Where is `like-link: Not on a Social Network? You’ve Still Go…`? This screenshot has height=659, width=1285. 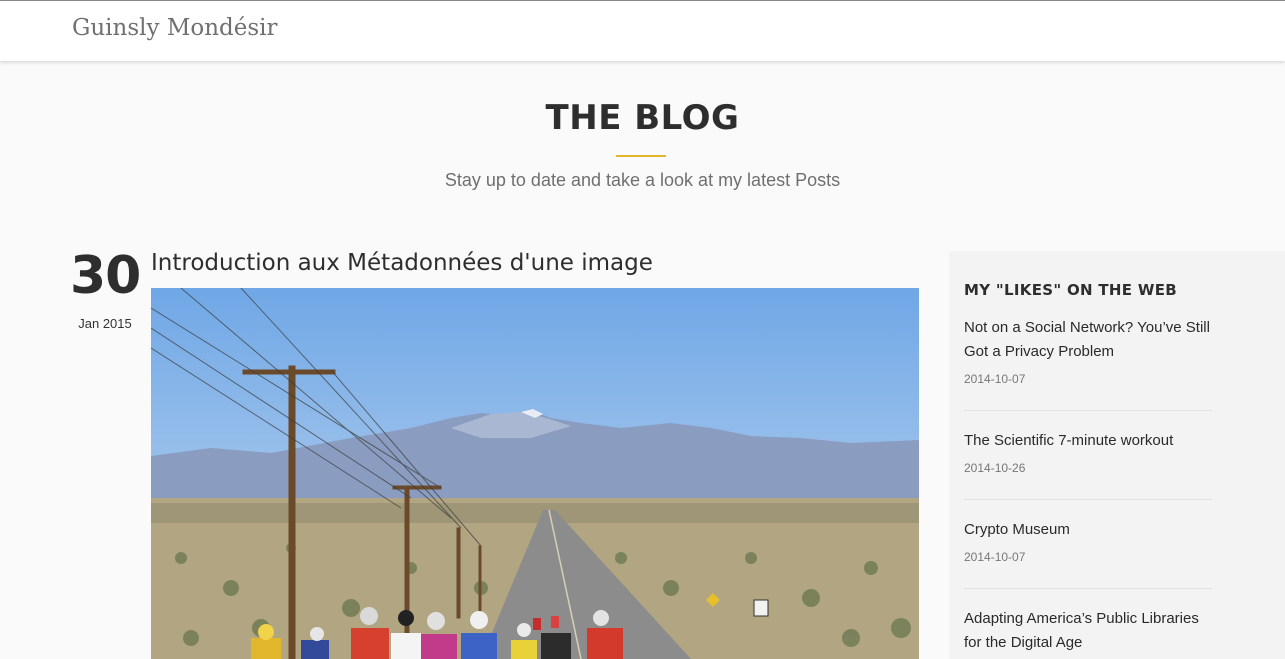 like-link: Not on a Social Network? You’ve Still Go… is located at coordinates (1088, 340).